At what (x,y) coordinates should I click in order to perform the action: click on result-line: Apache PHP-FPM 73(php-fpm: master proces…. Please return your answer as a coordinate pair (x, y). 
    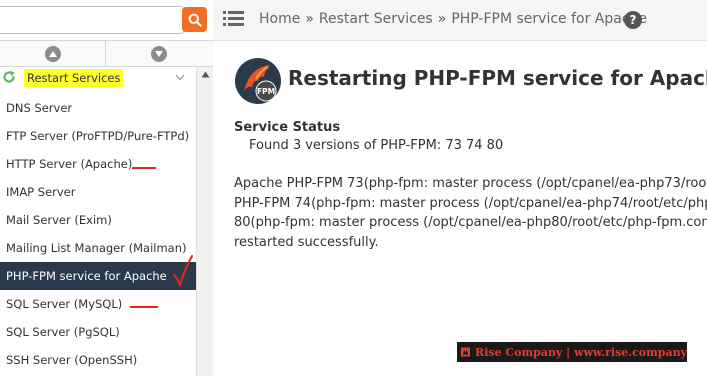
    Looking at the image, I should click on (470, 183).